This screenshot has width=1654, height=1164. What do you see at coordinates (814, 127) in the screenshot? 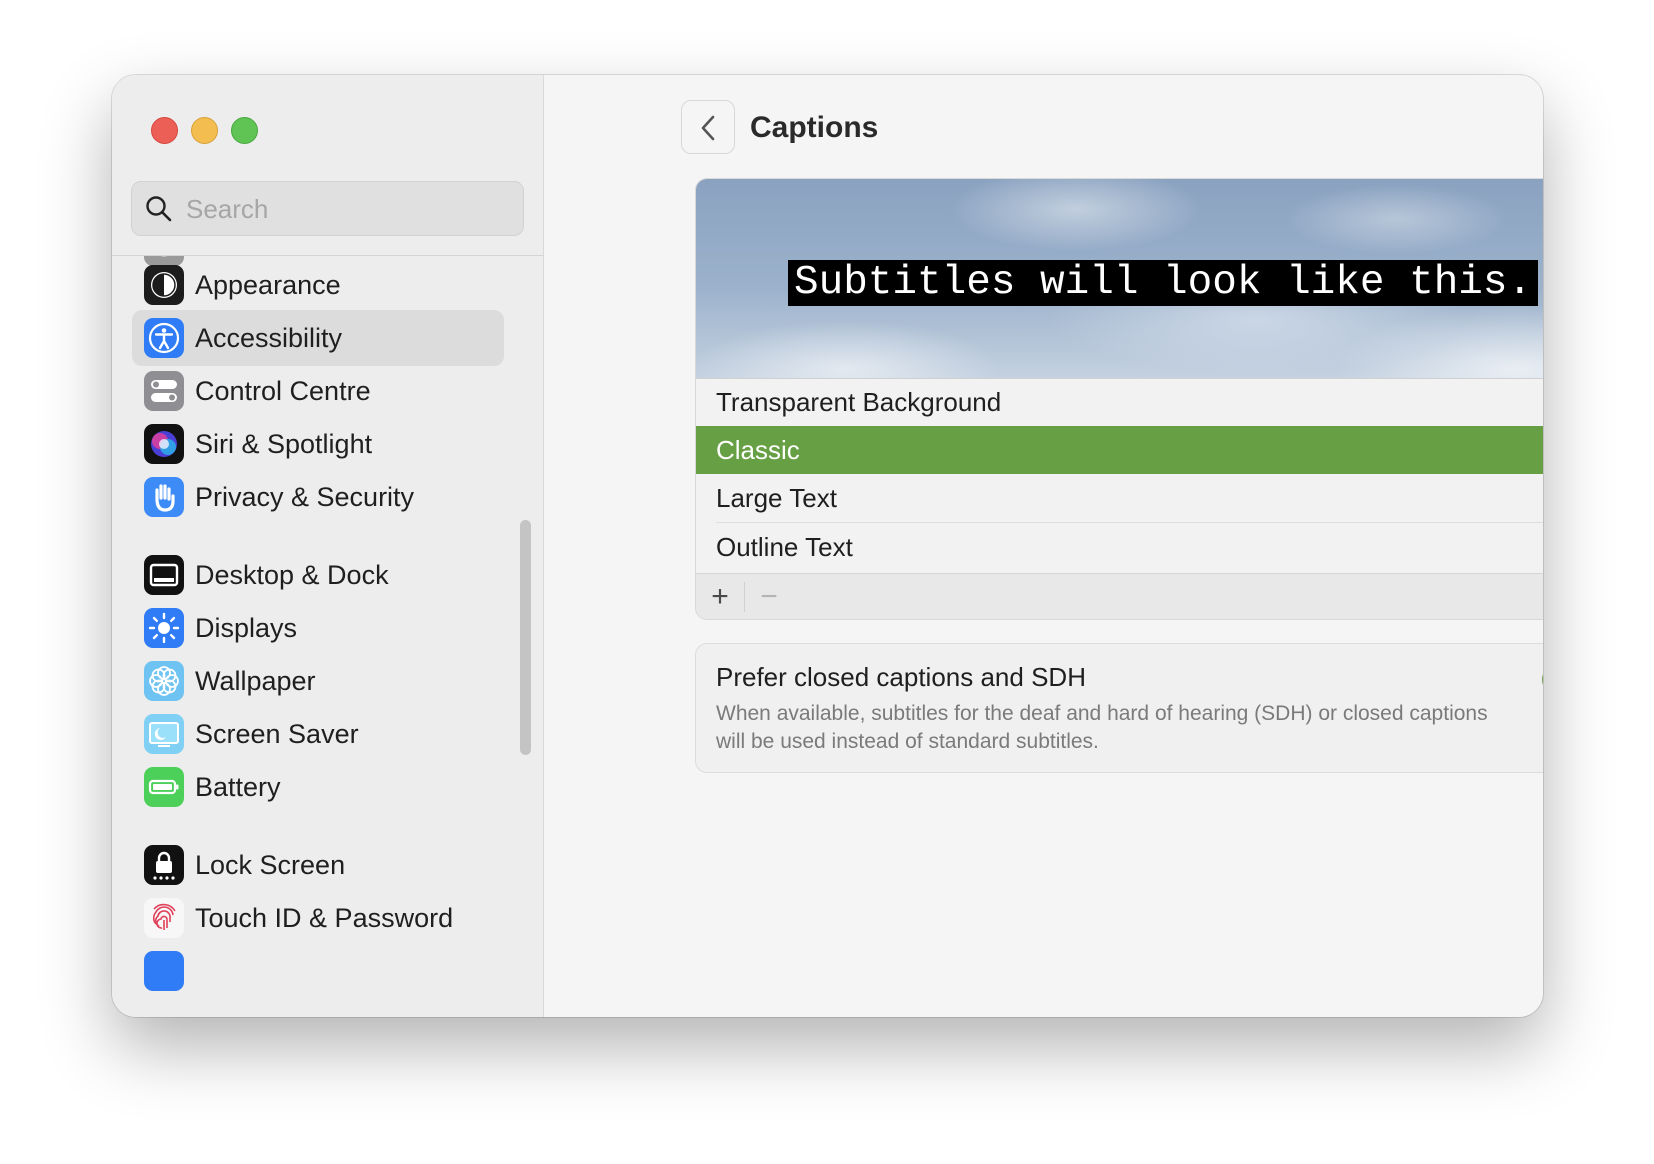
I see `page-title: Captions` at bounding box center [814, 127].